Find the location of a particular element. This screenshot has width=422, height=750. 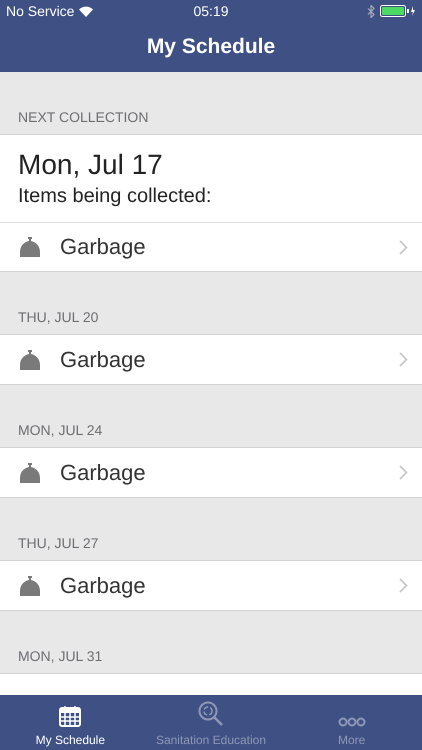

recycle-search-icon is located at coordinates (211, 714).